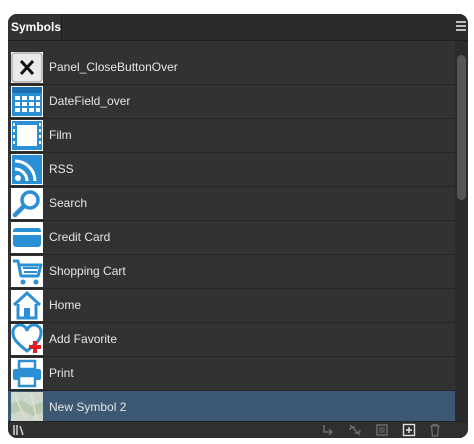  Describe the element at coordinates (61, 373) in the screenshot. I see `symbol-label: Print` at that location.